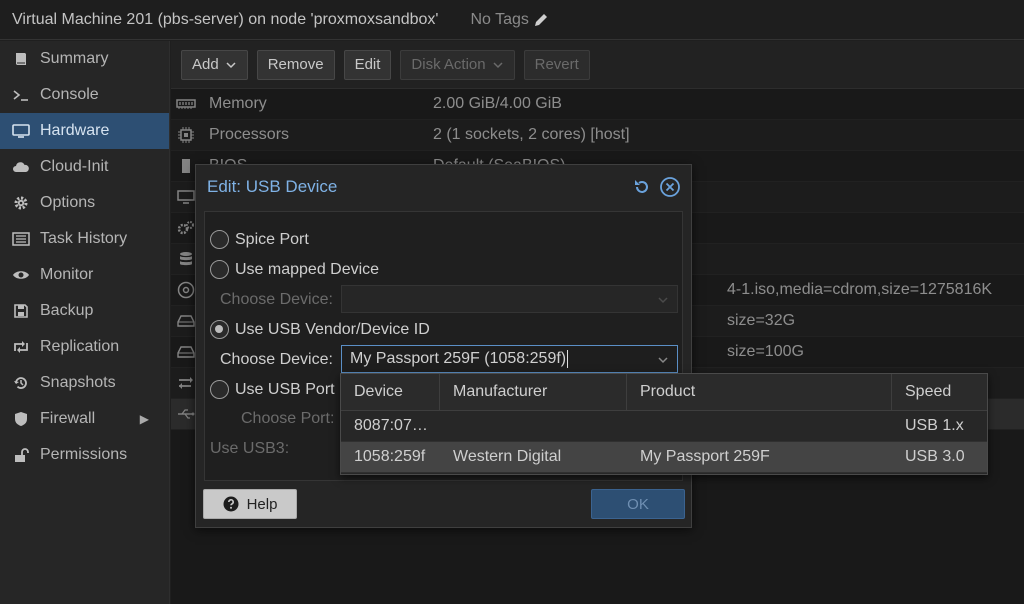  I want to click on expand-arrow-icon: ▶, so click(144, 419).